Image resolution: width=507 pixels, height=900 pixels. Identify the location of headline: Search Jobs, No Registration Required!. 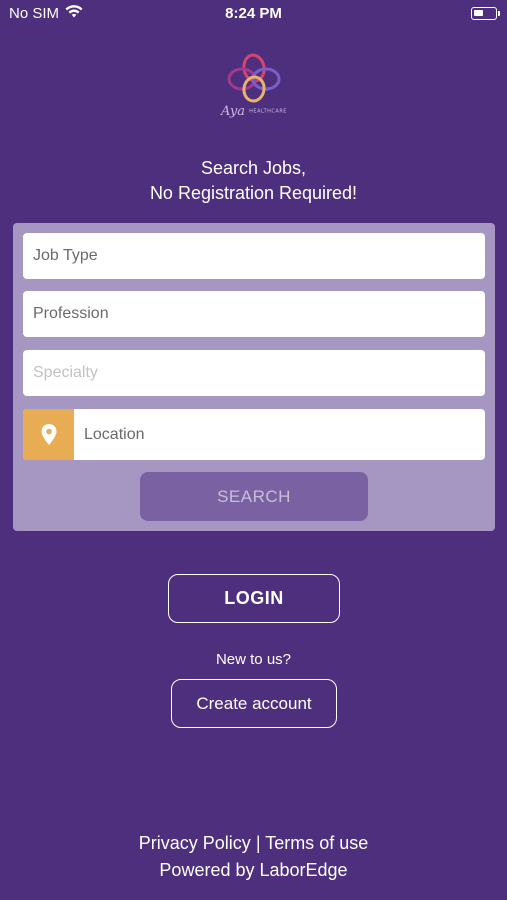
(253, 181).